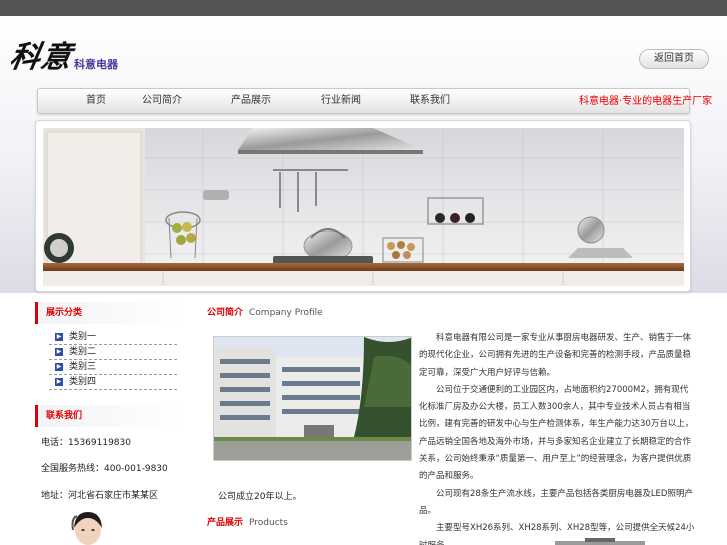 The height and width of the screenshot is (545, 727). Describe the element at coordinates (251, 101) in the screenshot. I see `nav-products: 产品展示` at that location.